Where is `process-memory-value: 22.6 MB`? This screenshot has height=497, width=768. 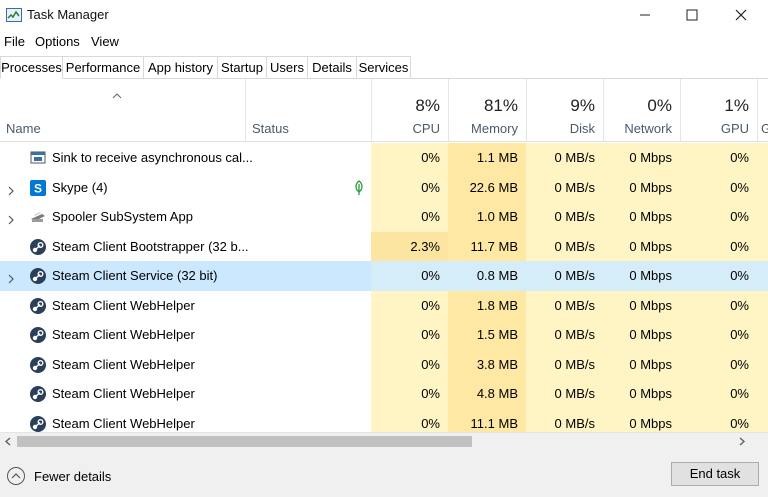 process-memory-value: 22.6 MB is located at coordinates (487, 187).